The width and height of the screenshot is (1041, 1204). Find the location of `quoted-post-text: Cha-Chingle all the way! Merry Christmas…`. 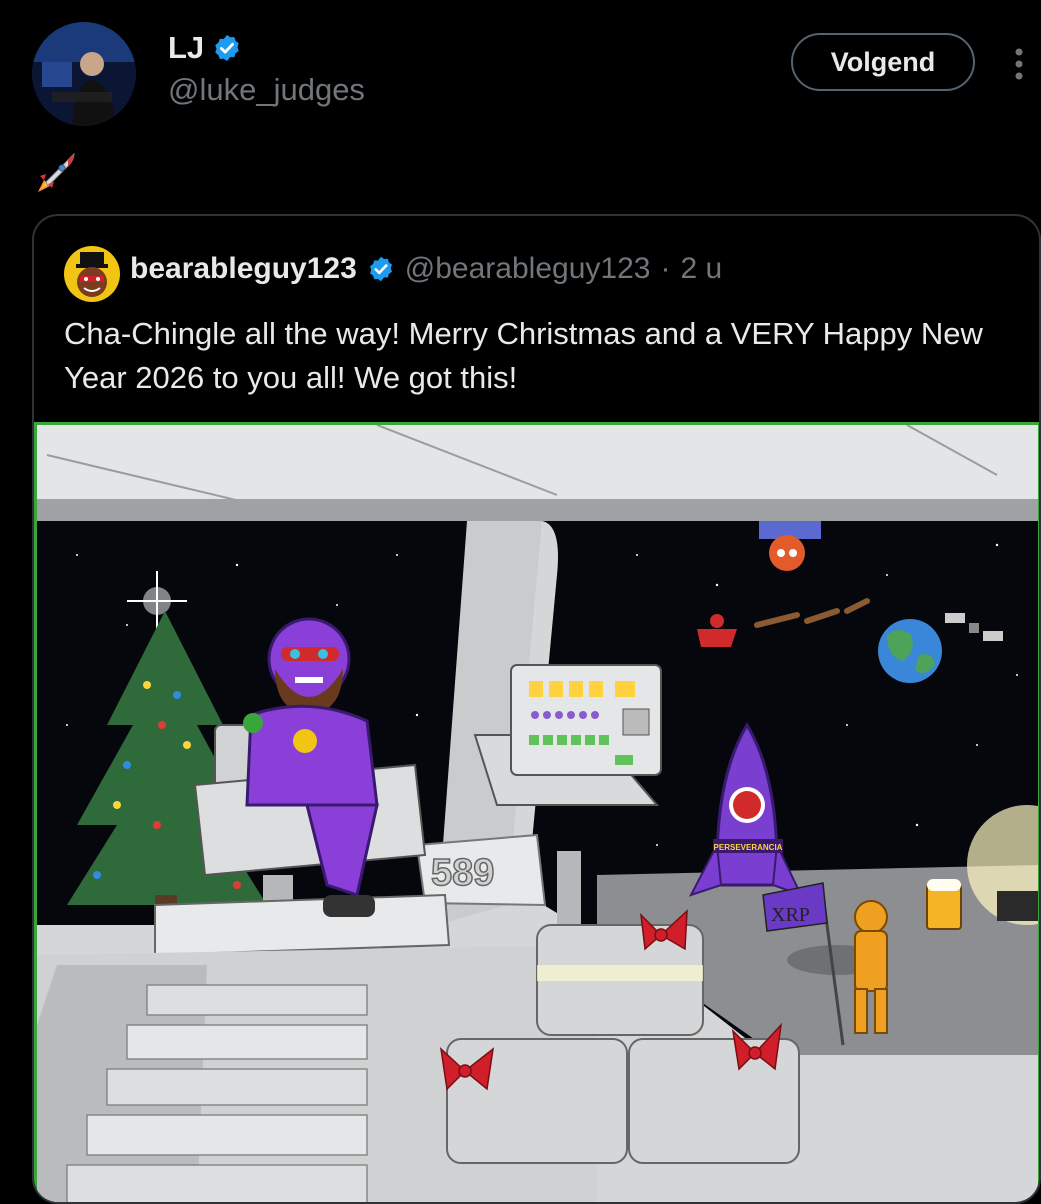

quoted-post-text: Cha-Chingle all the way! Merry Christmas… is located at coordinates (523, 355).